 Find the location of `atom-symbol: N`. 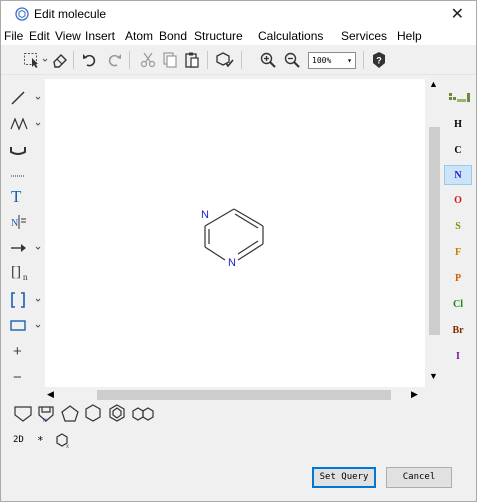

atom-symbol: N is located at coordinates (458, 175).